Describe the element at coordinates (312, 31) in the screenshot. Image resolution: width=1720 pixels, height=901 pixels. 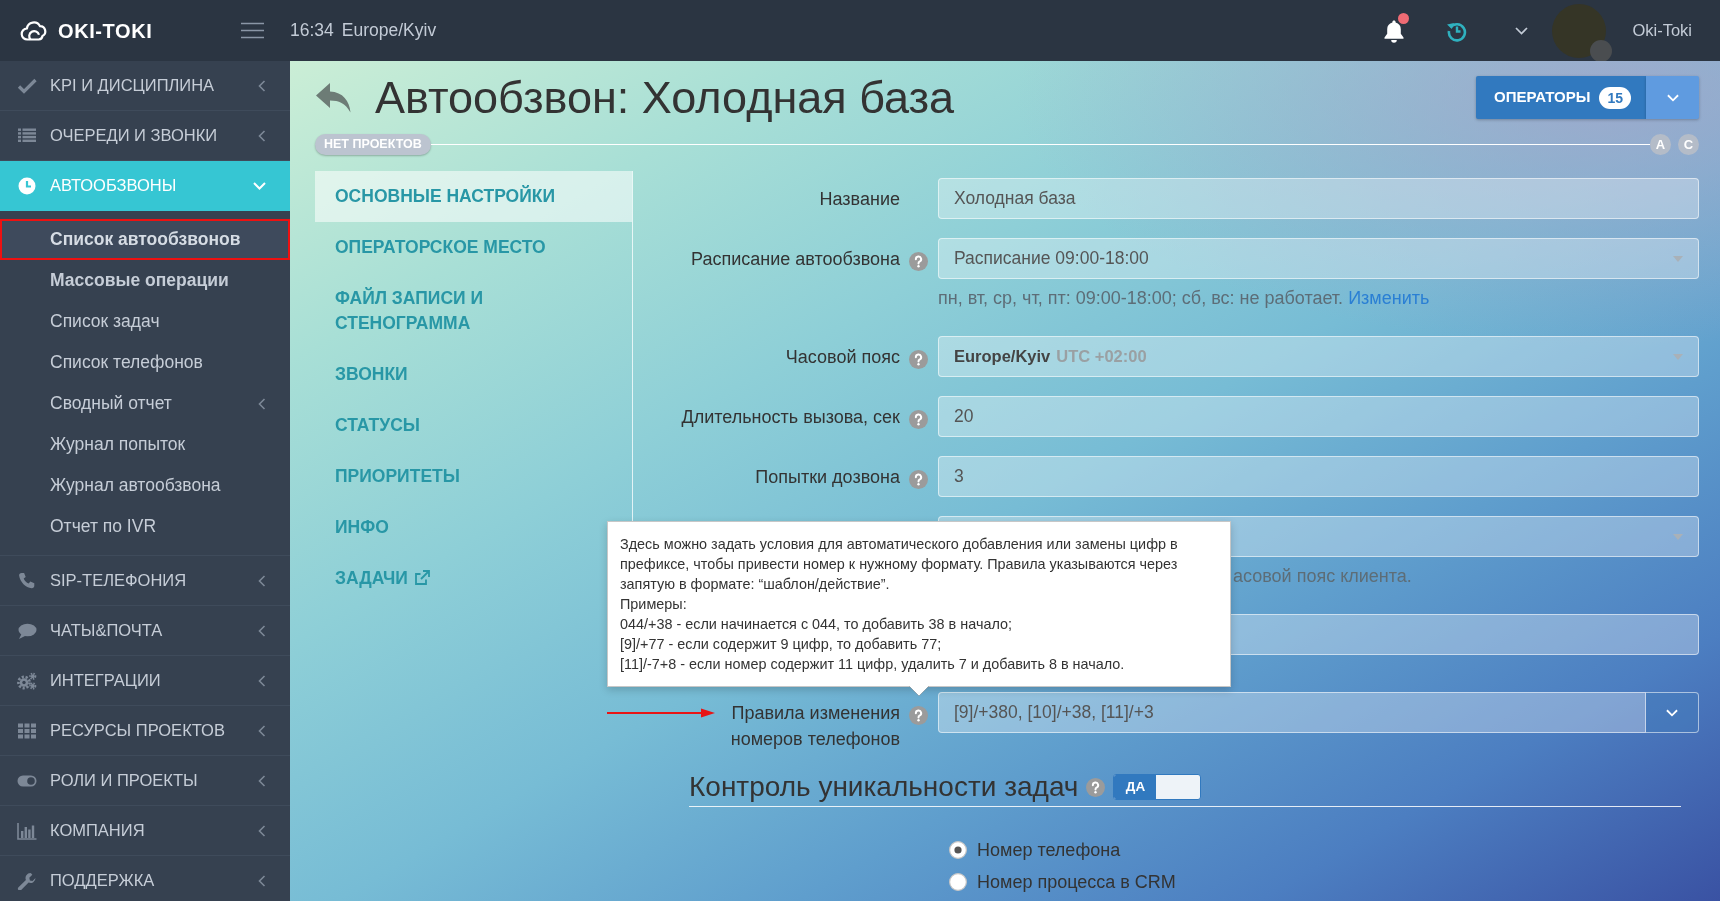
I see `clock-time: 16:34` at that location.